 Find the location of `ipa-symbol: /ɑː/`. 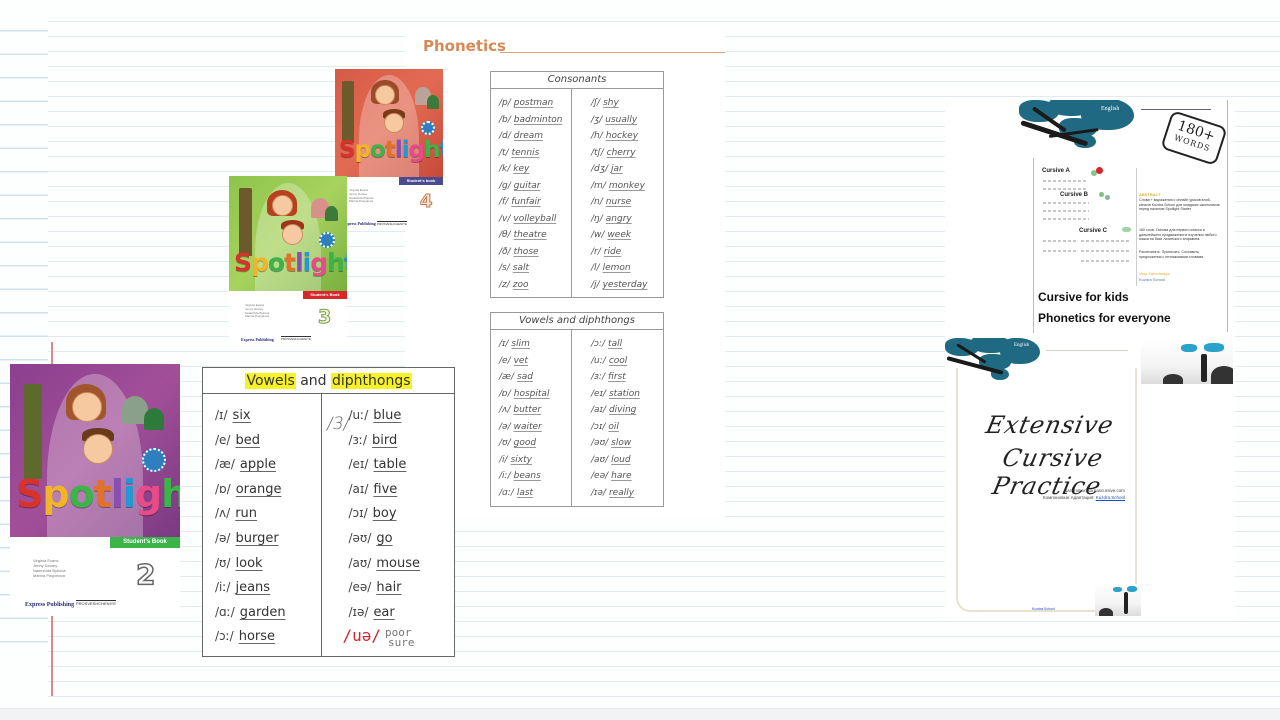

ipa-symbol: /ɑː/ is located at coordinates (225, 611).